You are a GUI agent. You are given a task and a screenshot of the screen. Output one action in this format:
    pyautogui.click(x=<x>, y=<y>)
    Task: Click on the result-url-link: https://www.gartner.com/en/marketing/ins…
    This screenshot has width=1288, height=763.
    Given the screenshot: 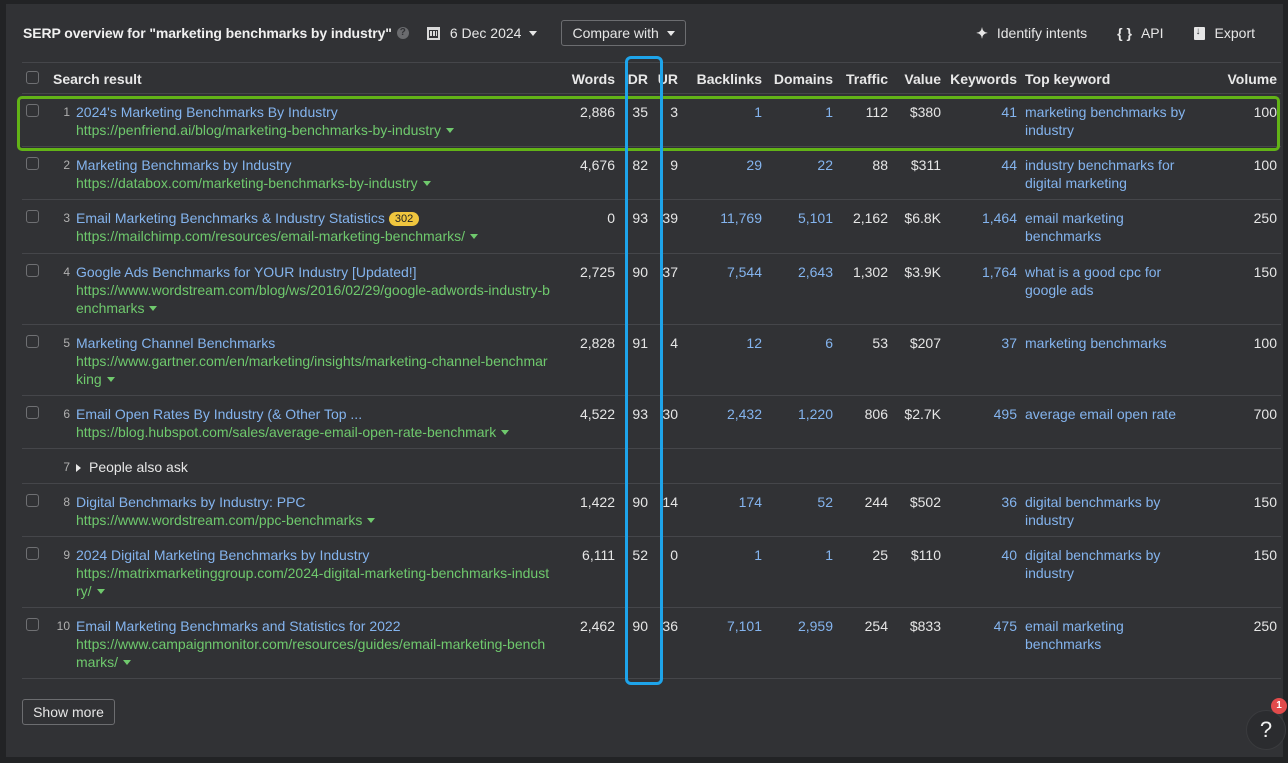 What is the action you would take?
    pyautogui.click(x=312, y=370)
    